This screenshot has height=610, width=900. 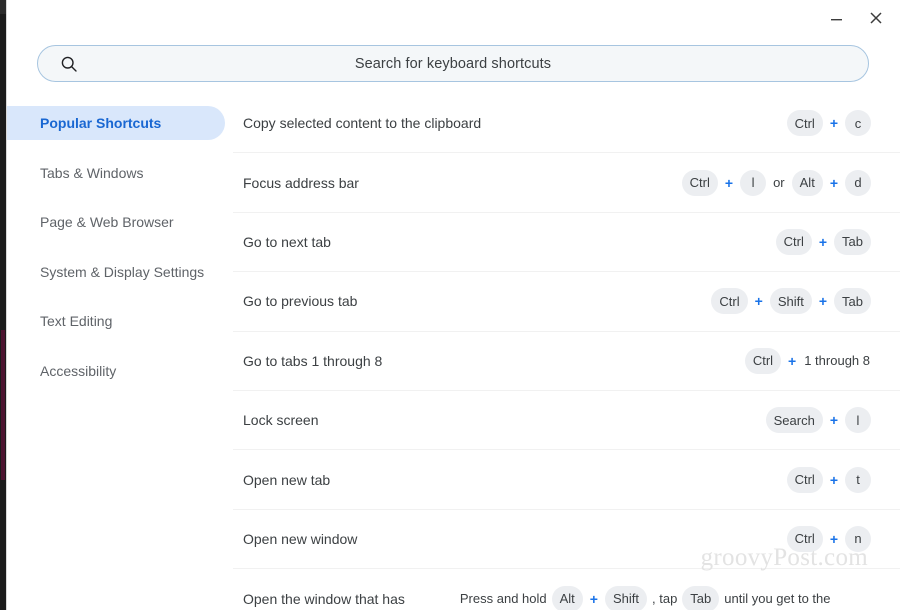 I want to click on search-icon, so click(x=69, y=64).